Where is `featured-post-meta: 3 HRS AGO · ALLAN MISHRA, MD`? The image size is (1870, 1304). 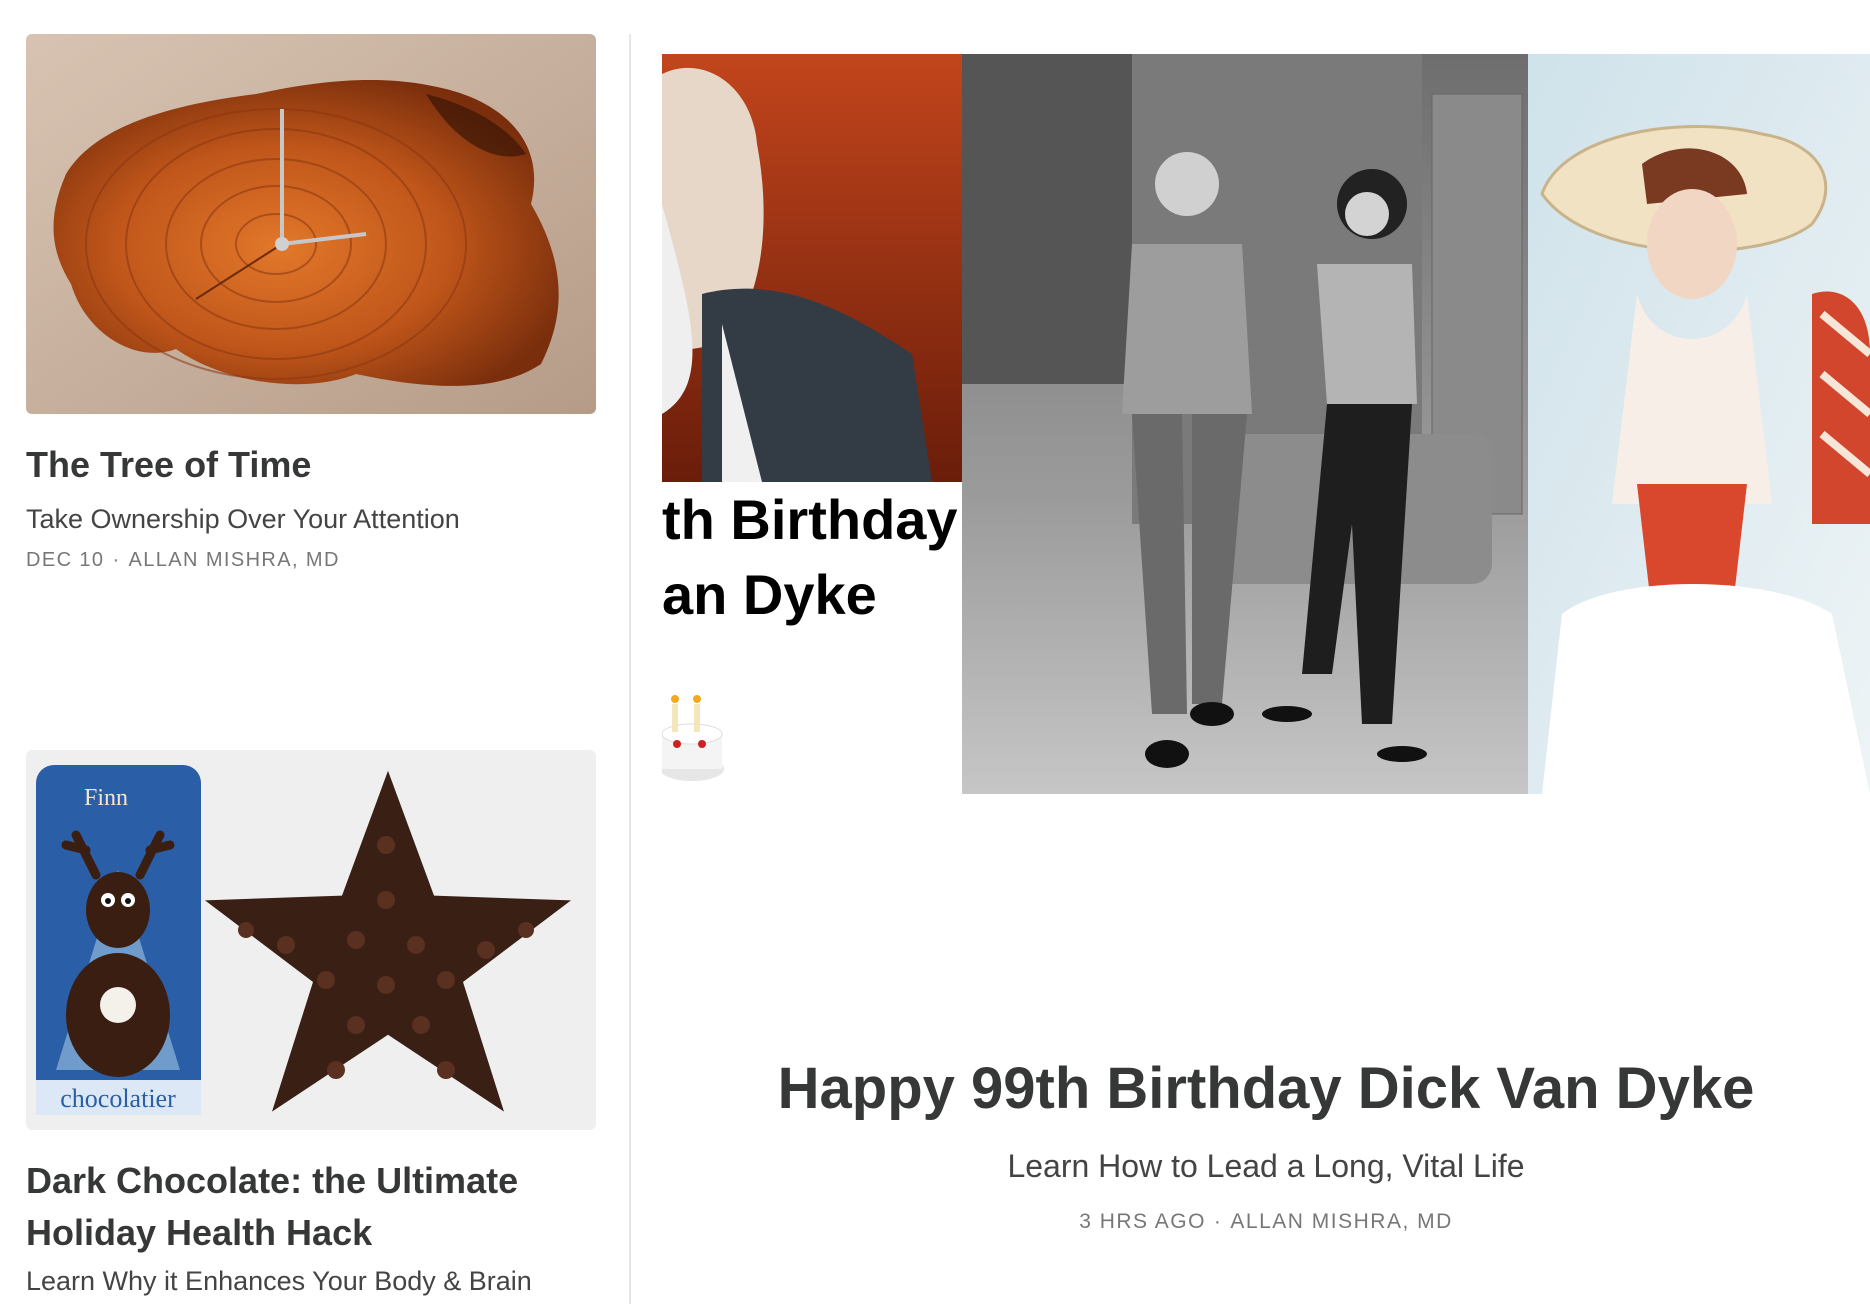
featured-post-meta: 3 HRS AGO · ALLAN MISHRA, MD is located at coordinates (1266, 1222).